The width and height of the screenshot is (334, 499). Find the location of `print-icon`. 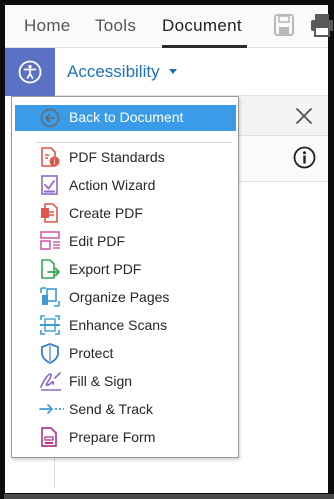

print-icon is located at coordinates (321, 25).